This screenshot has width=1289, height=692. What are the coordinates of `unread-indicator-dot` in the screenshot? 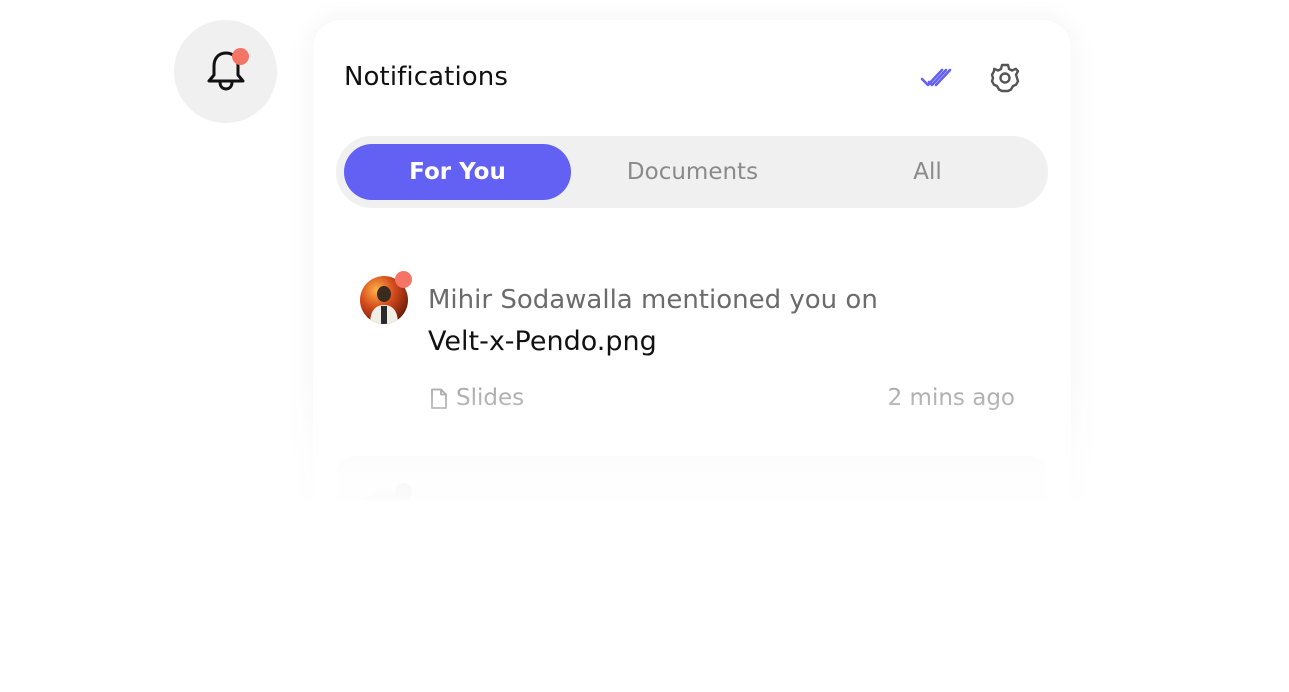 It's located at (240, 56).